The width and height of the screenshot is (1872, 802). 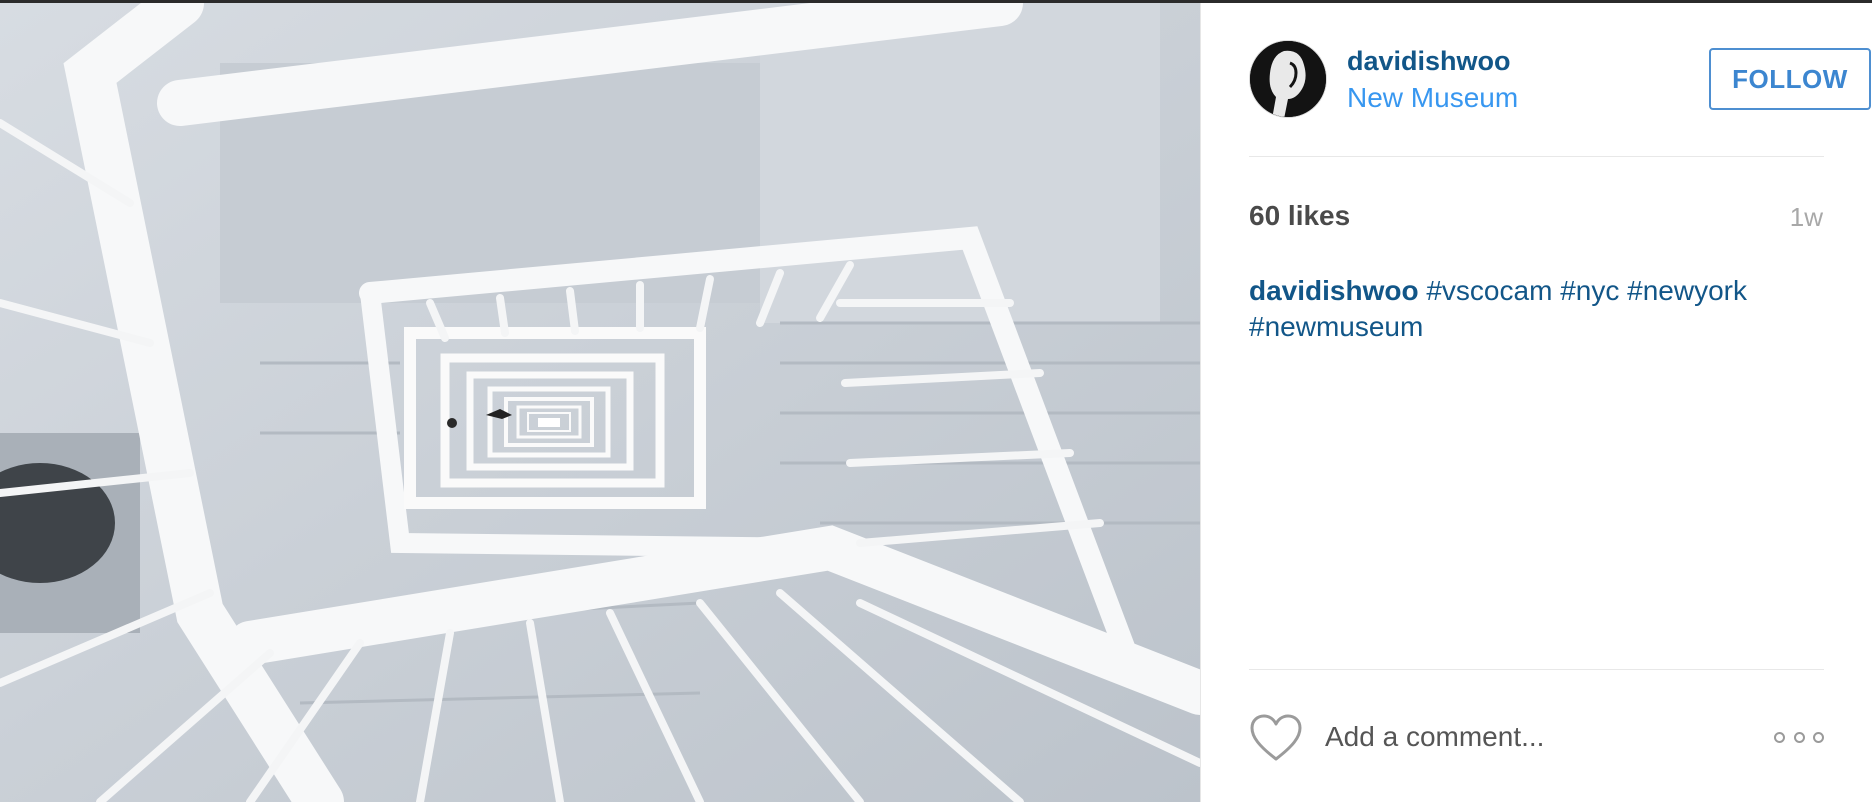 I want to click on hashtag-link: #newmuseum, so click(x=1336, y=326).